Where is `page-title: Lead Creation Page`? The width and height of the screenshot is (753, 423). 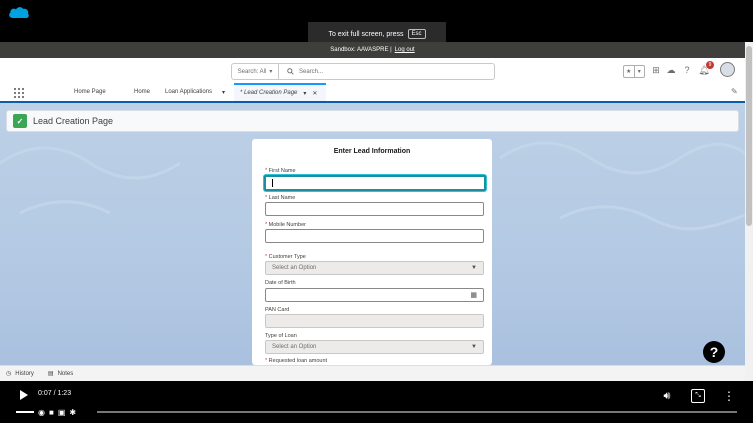
page-title: Lead Creation Page is located at coordinates (73, 121).